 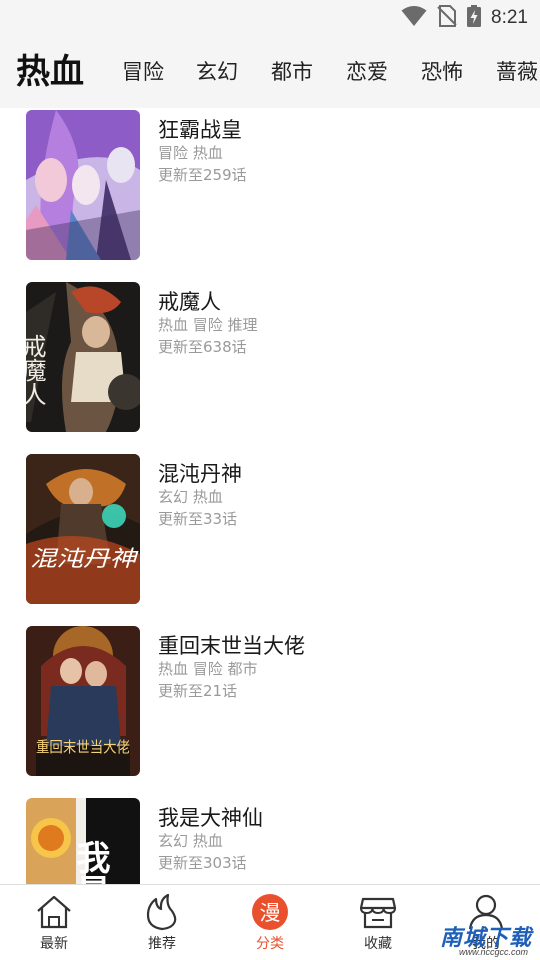 What do you see at coordinates (509, 17) in the screenshot?
I see `status-time: 8:21` at bounding box center [509, 17].